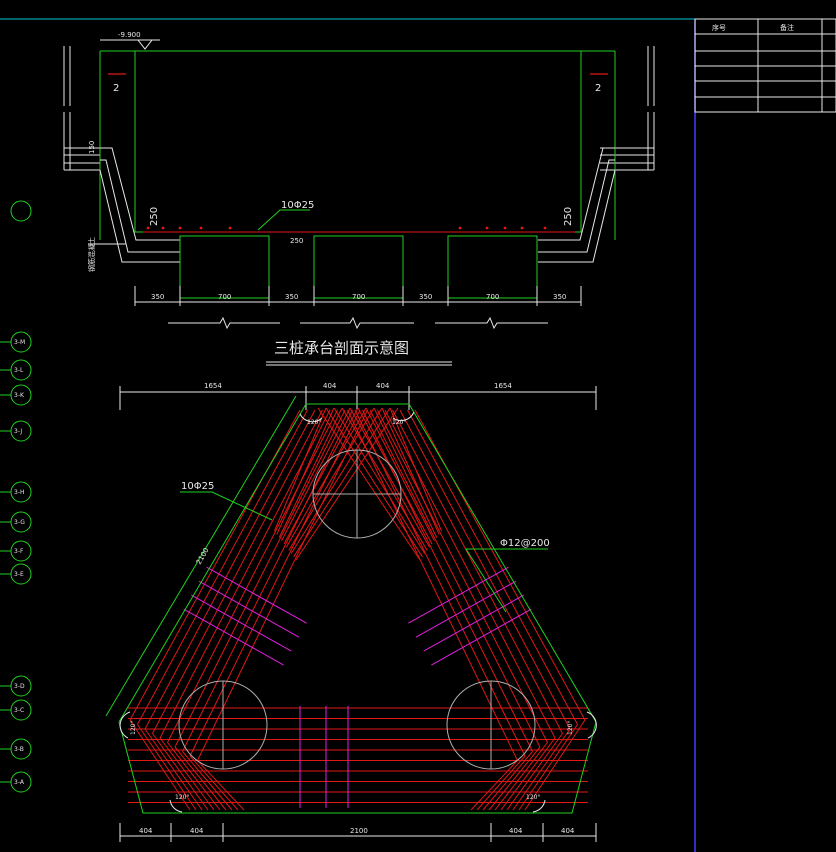 This screenshot has width=836, height=852. I want to click on dim-700-a: 700, so click(224, 297).